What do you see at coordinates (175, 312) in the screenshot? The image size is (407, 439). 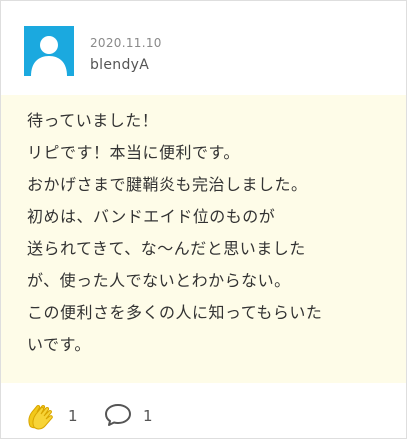 I see `review-text-line: この便利さを多くの人に知ってもらいた` at bounding box center [175, 312].